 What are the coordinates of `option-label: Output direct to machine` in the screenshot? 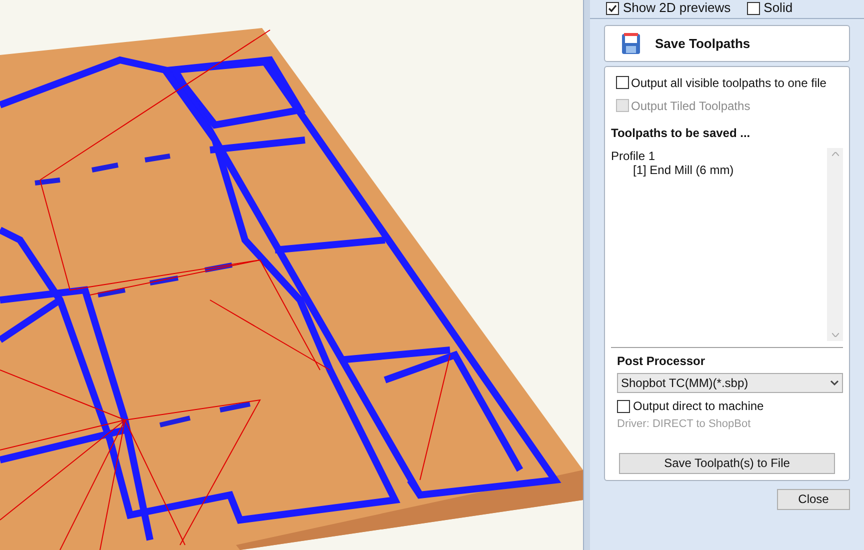 It's located at (698, 406).